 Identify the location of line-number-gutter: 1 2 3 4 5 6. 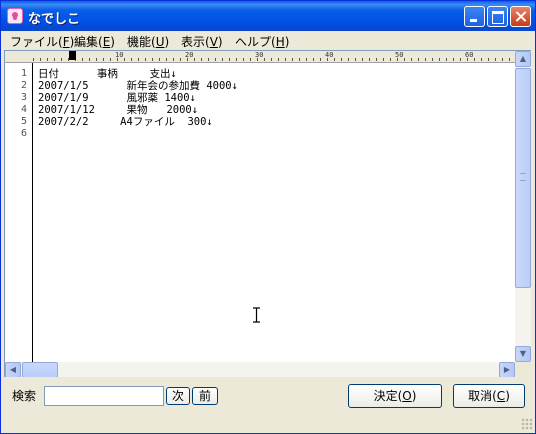
(19, 212).